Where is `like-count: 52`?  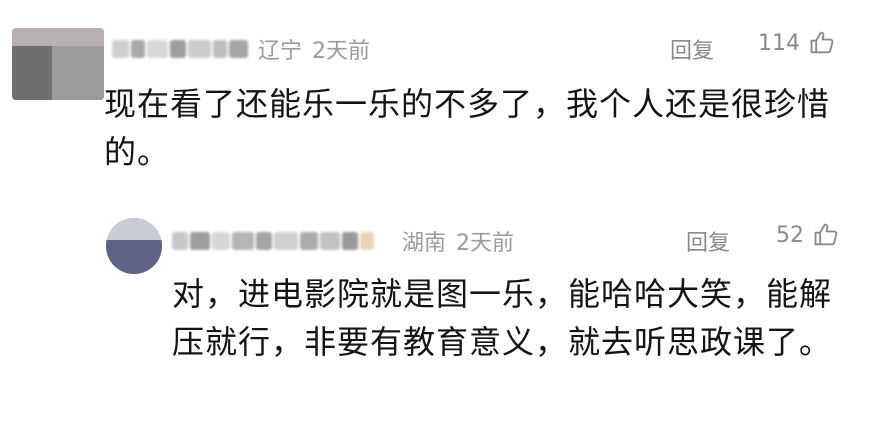 like-count: 52 is located at coordinates (790, 235).